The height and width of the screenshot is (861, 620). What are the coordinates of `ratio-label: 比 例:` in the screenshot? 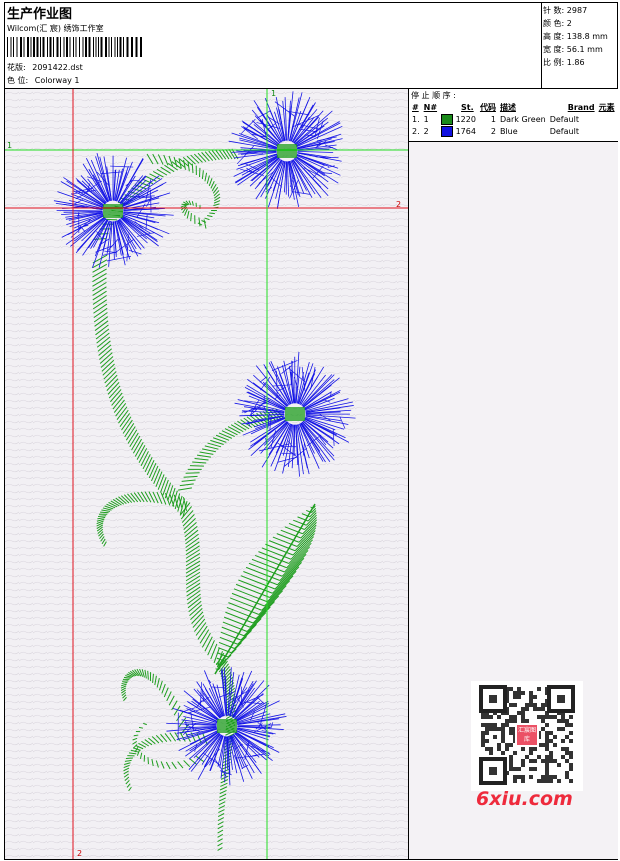 It's located at (554, 62).